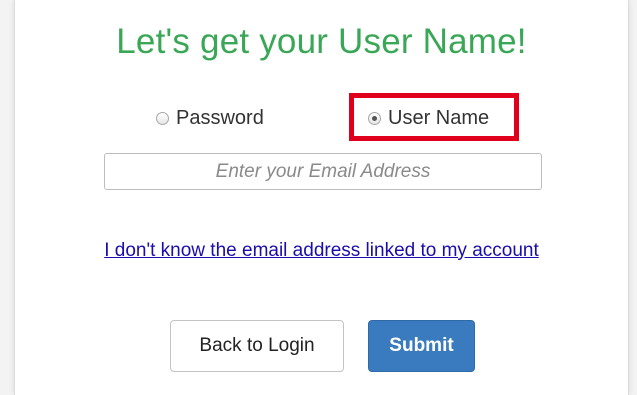 The image size is (637, 395). What do you see at coordinates (220, 118) in the screenshot?
I see `password-option-label: Password` at bounding box center [220, 118].